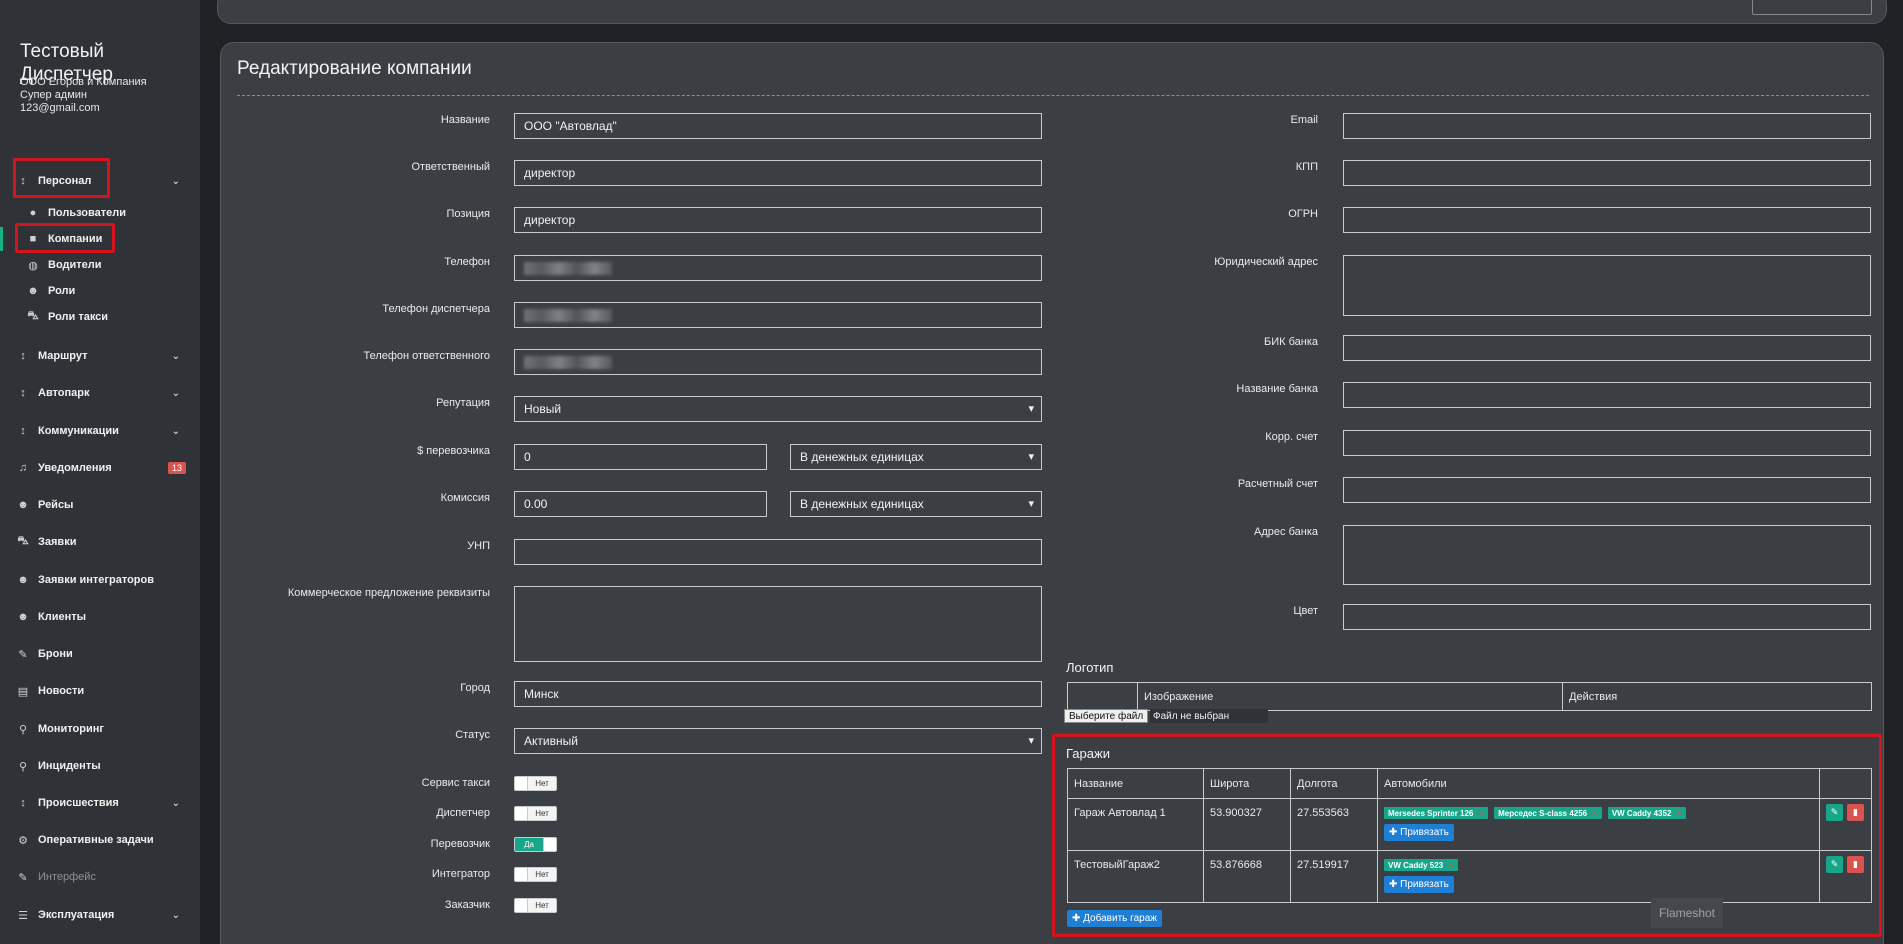  What do you see at coordinates (1135, 824) in the screenshot?
I see `garage-name: Гараж Автовлад 1` at bounding box center [1135, 824].